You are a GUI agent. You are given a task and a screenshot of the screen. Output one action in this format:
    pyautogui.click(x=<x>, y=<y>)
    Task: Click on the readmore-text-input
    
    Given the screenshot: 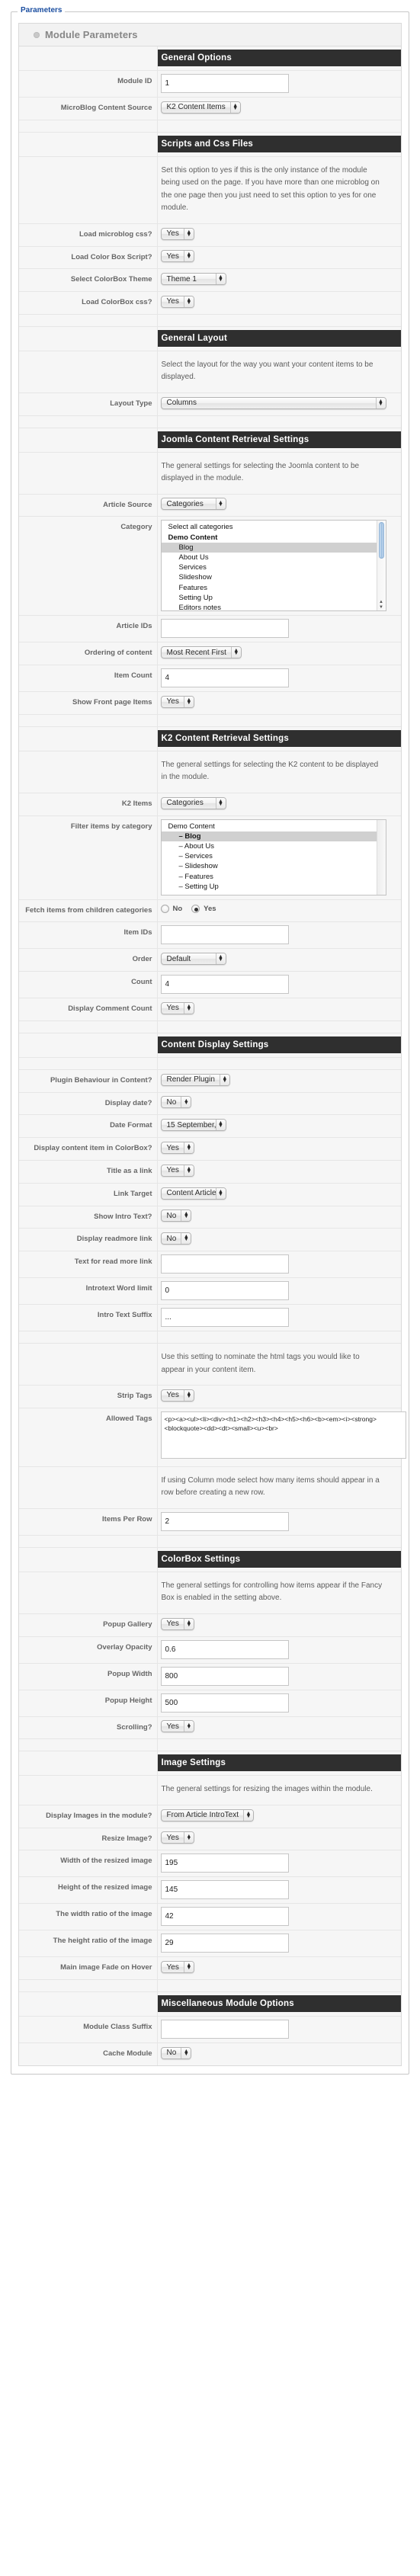 What is the action you would take?
    pyautogui.click(x=224, y=1264)
    